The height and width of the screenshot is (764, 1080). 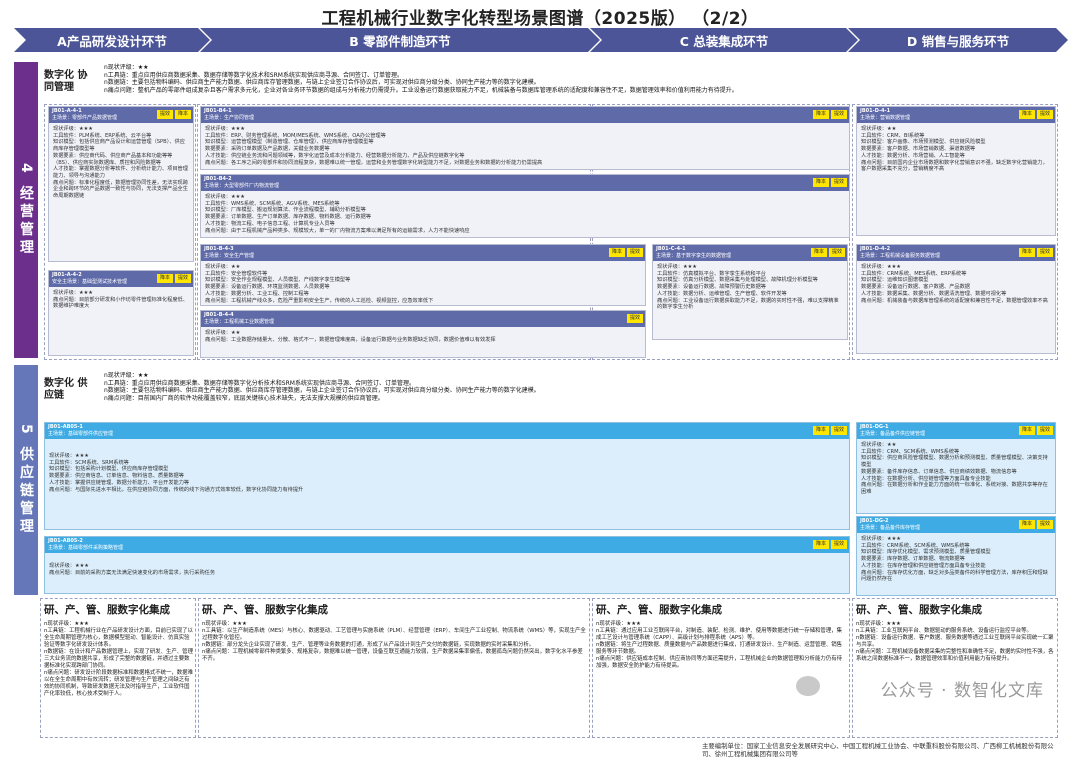 What do you see at coordinates (913, 155) in the screenshot?
I see `card-line: 人才技能：数据分析、市场营销、人工智能等` at bounding box center [913, 155].